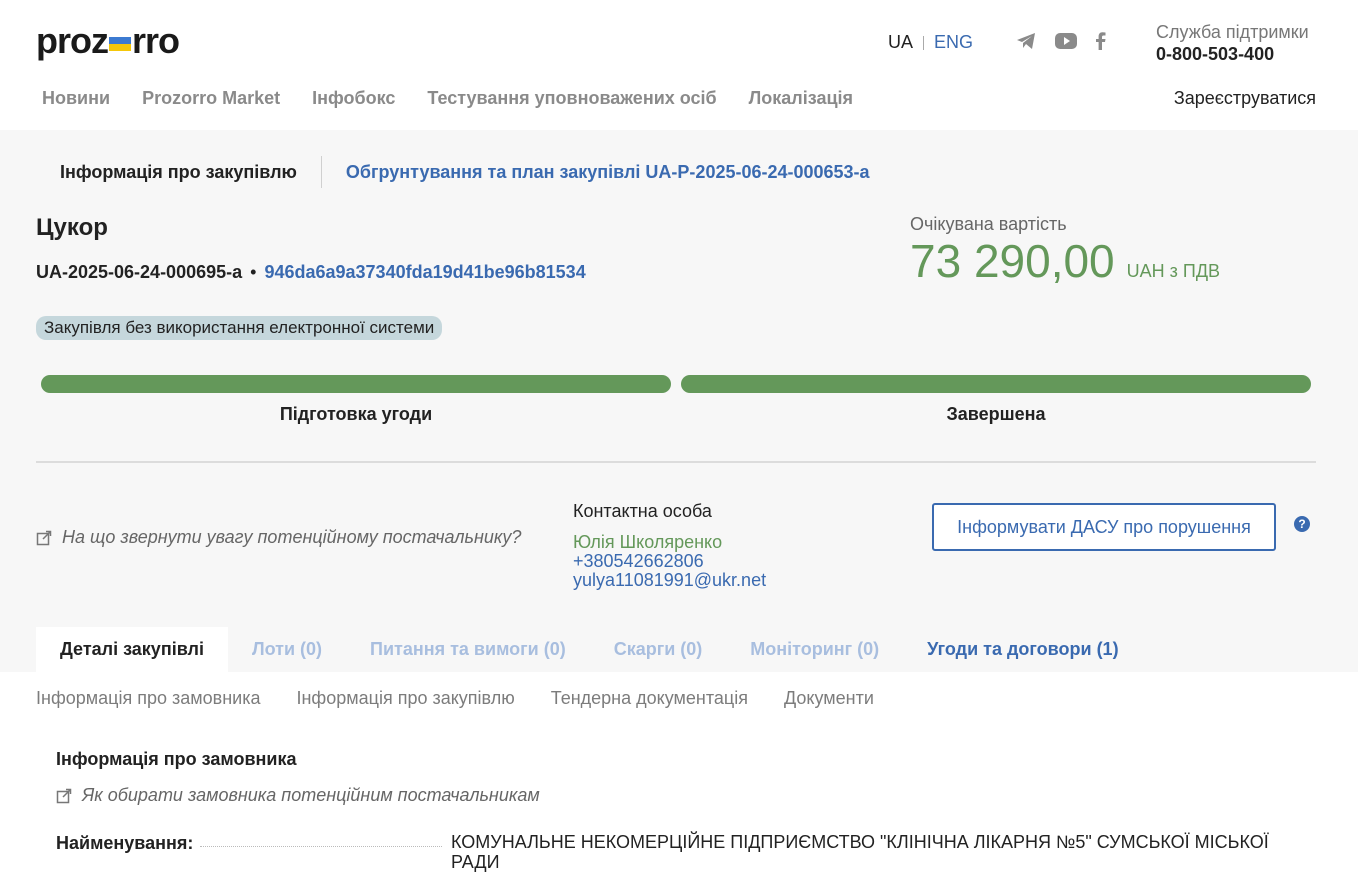 The width and height of the screenshot is (1358, 892). I want to click on customer-section-title: Інформація про замовника, so click(176, 759).